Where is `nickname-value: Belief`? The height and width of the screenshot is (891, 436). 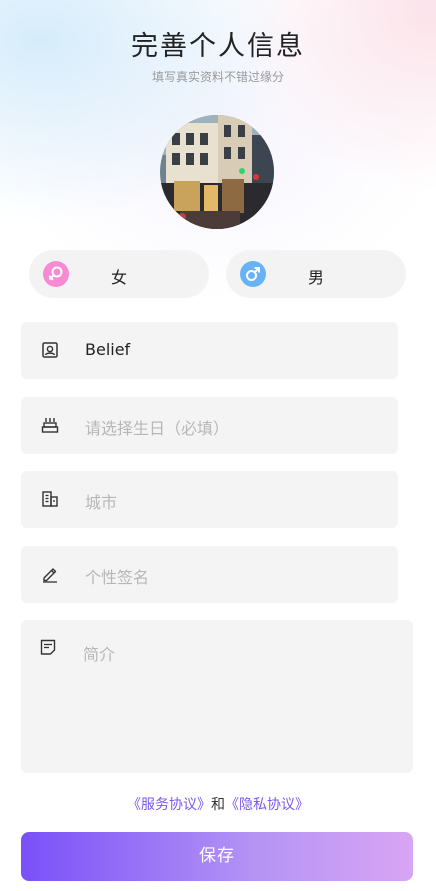
nickname-value: Belief is located at coordinates (108, 349).